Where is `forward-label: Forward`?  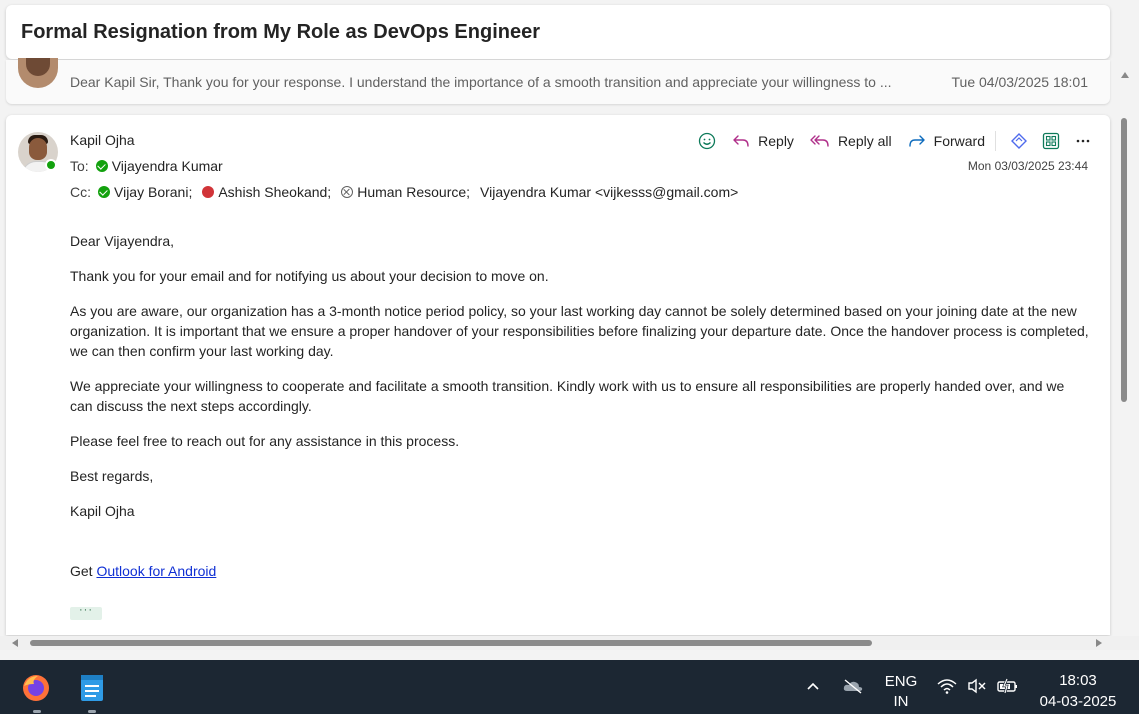
forward-label: Forward is located at coordinates (959, 141).